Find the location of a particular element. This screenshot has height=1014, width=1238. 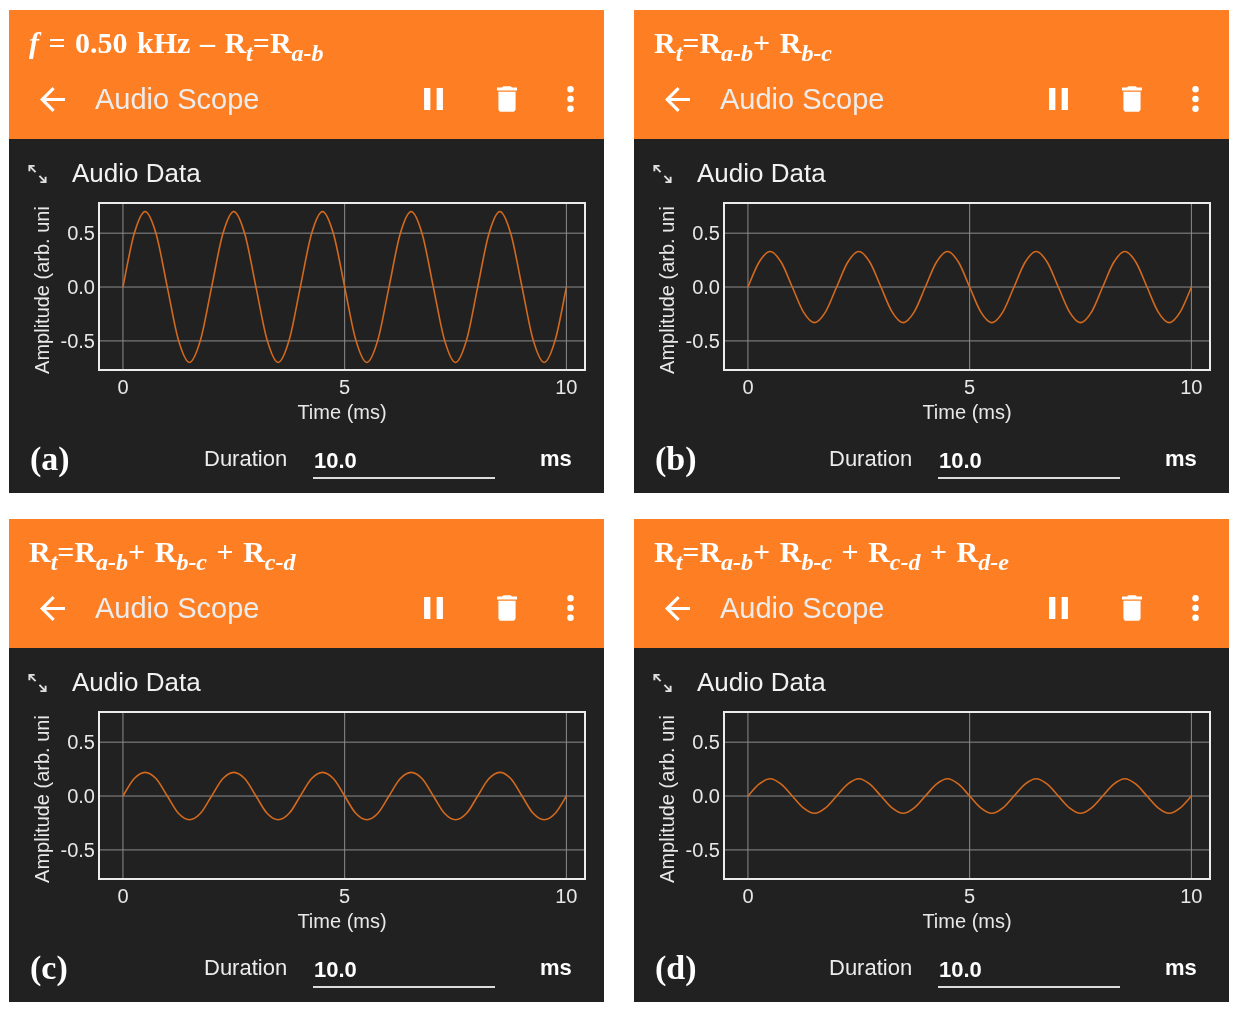

panel-label: (c) is located at coordinates (49, 968).